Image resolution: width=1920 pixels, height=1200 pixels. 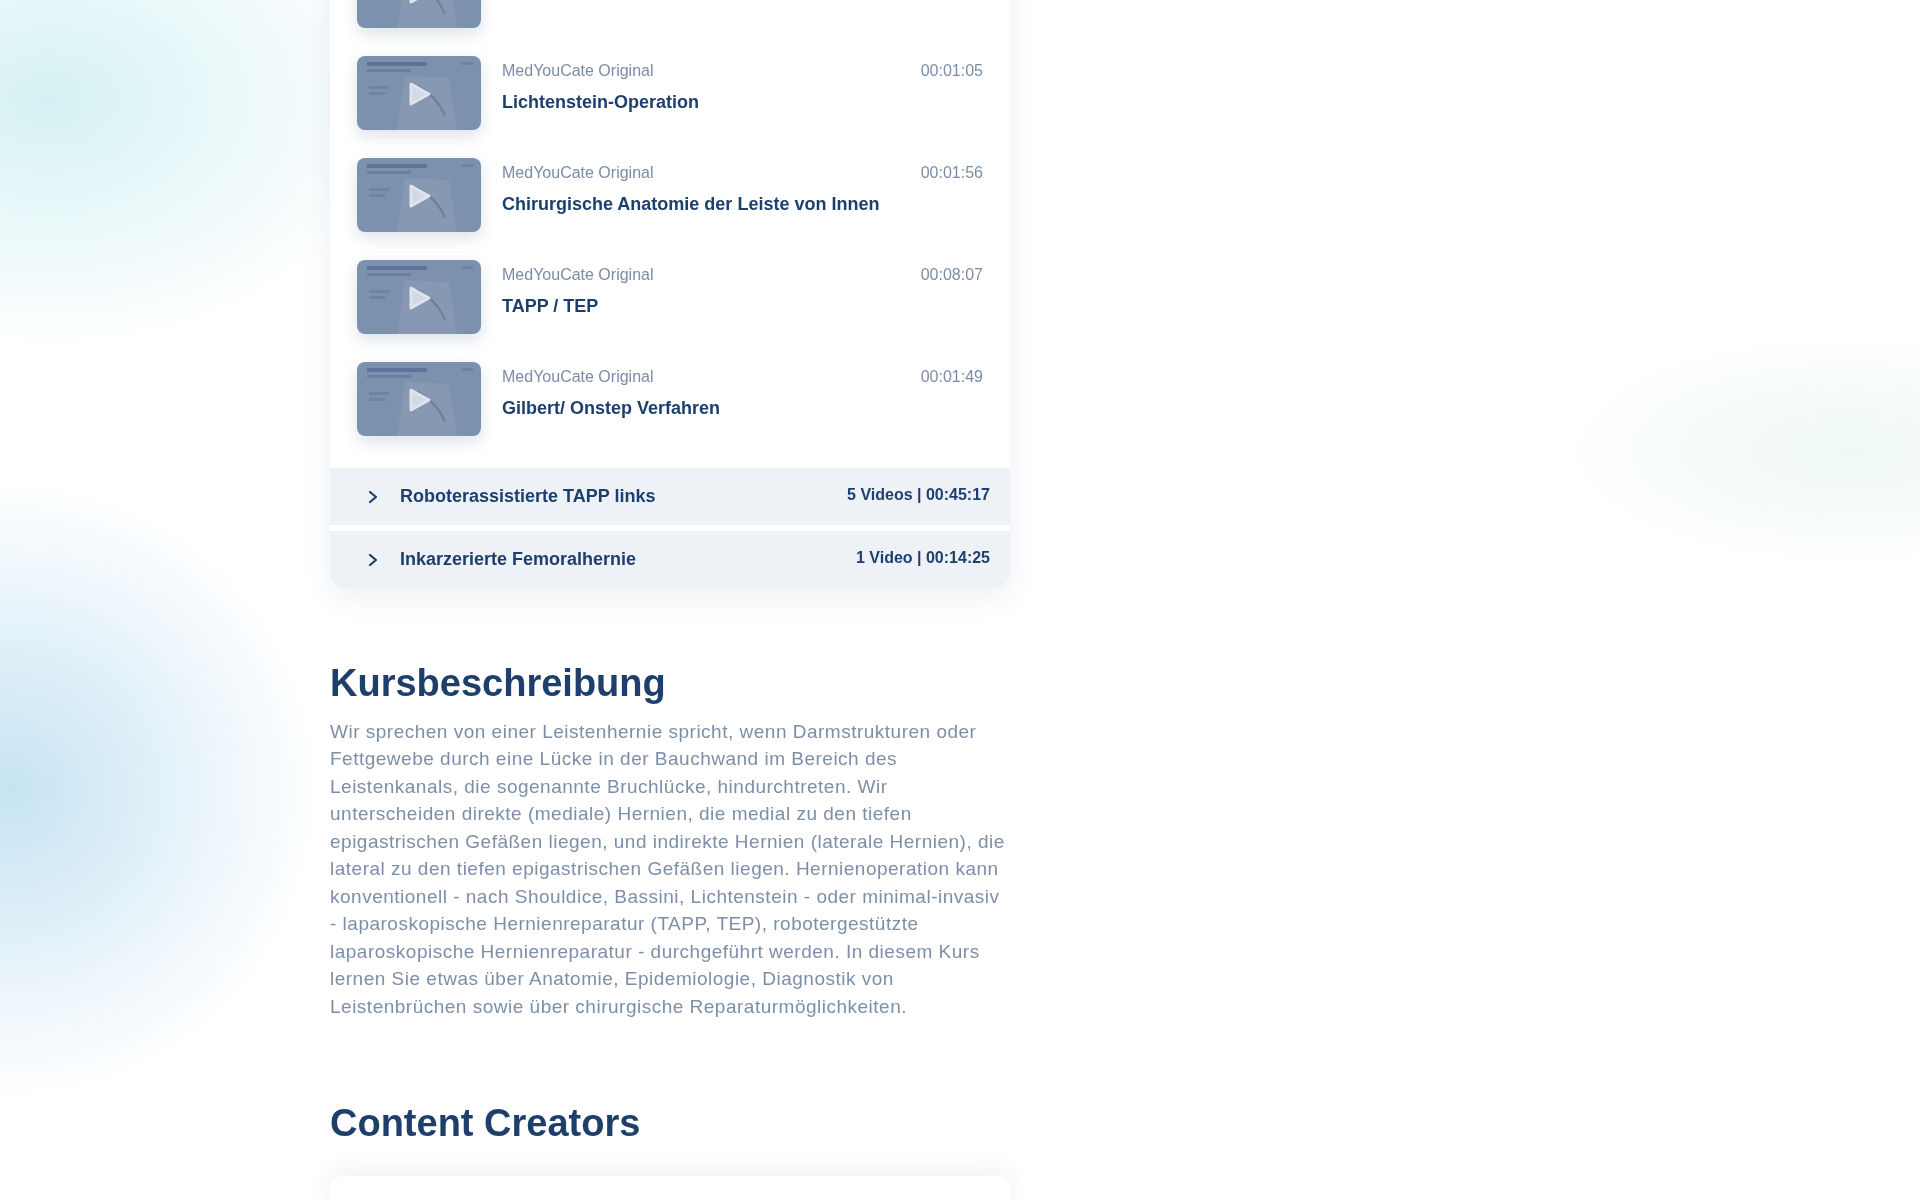 What do you see at coordinates (668, 869) in the screenshot?
I see `course-description: Wir sprechen von einer Leistenhernie spricht, wenn Darmstrukturen oder Fettgewebe durch eine Lücke in der Bauchwand im Bereich des Leistenkanals, die sogenannte Bruchlücke, hindurchtreten. Wir unterscheiden direkte (mediale) Hernien, die medial zu den tiefen epigastrischen Gefäßen liegen, und indirekte Hernien (laterale Hernien), die lateral zu den tiefen epigastrischen Gefäßen liegen. Hernienoperation kann konventionell - nach Shouldice, Bassini, Lichtenstein - oder minimal-invasiv - laparoskopische Hernienreparatur (TAPP, TEP), robotergestützte laparoskopische Hernienreparatur - durchgeführt werden. In diesem Kurs lernen Sie etwas über Anatomie, Epidemiologie, Diagnostik von Leistenbrüchen sowie über chirurgische Reparaturmöglichkeiten.` at bounding box center [668, 869].